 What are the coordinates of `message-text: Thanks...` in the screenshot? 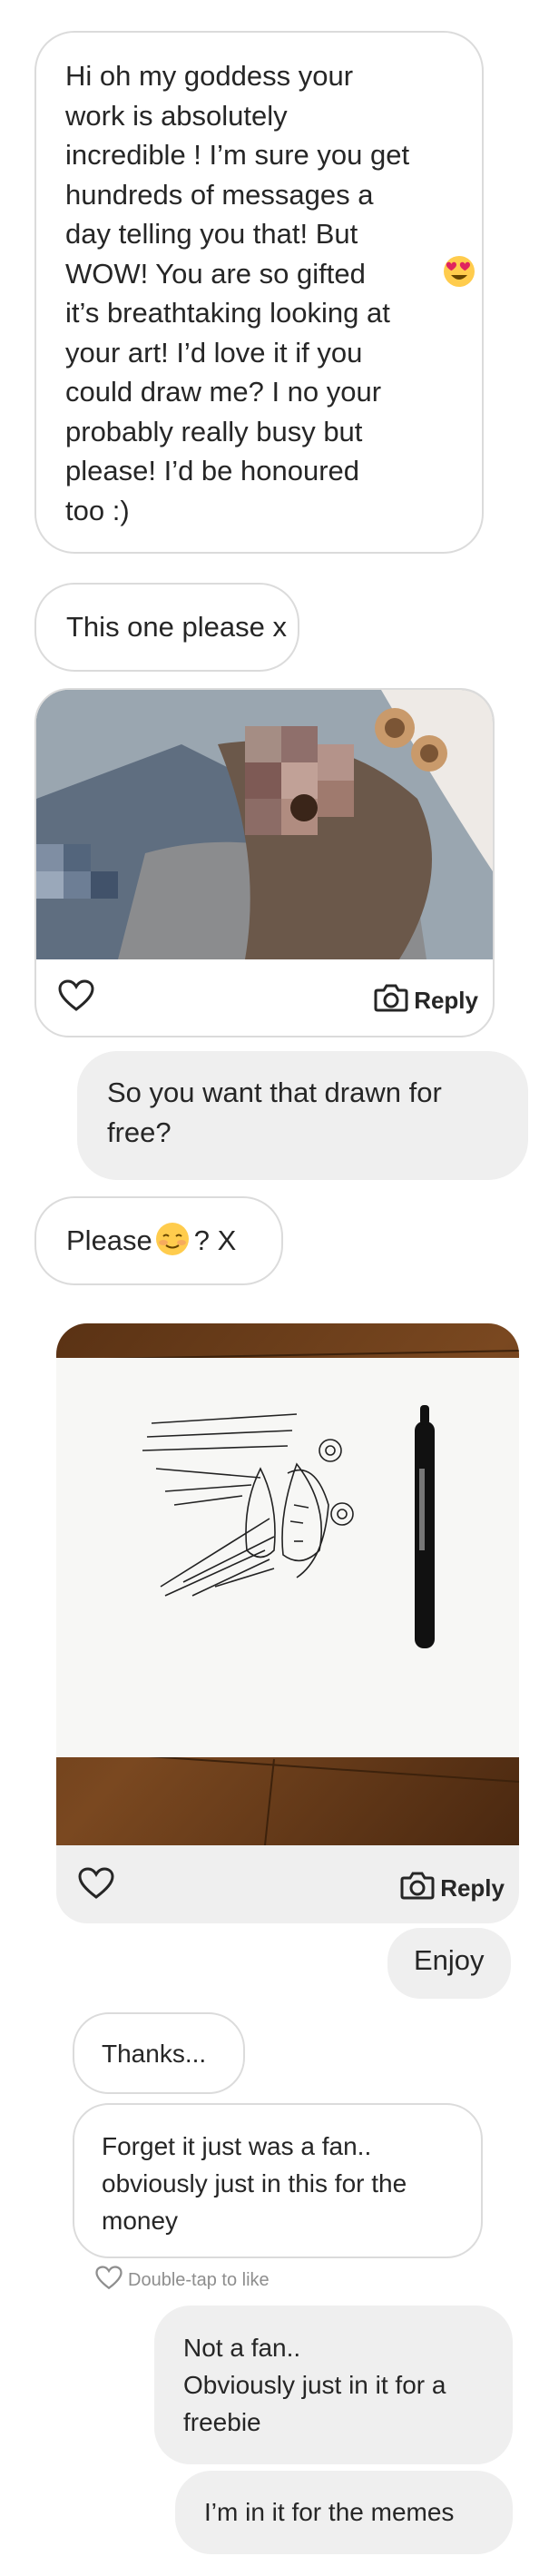 It's located at (154, 2054).